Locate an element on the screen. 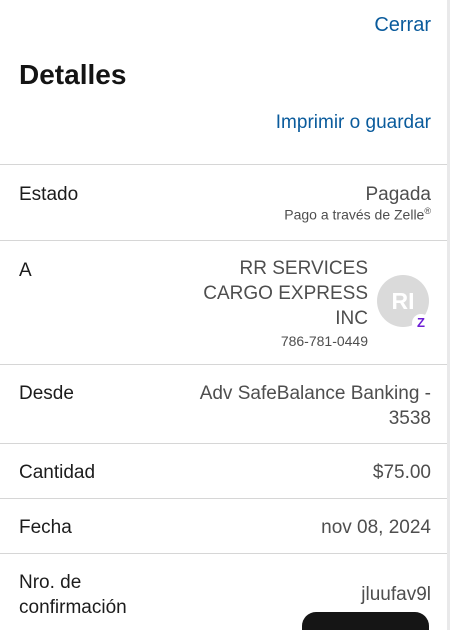  close-link: Cerrar is located at coordinates (402, 25).